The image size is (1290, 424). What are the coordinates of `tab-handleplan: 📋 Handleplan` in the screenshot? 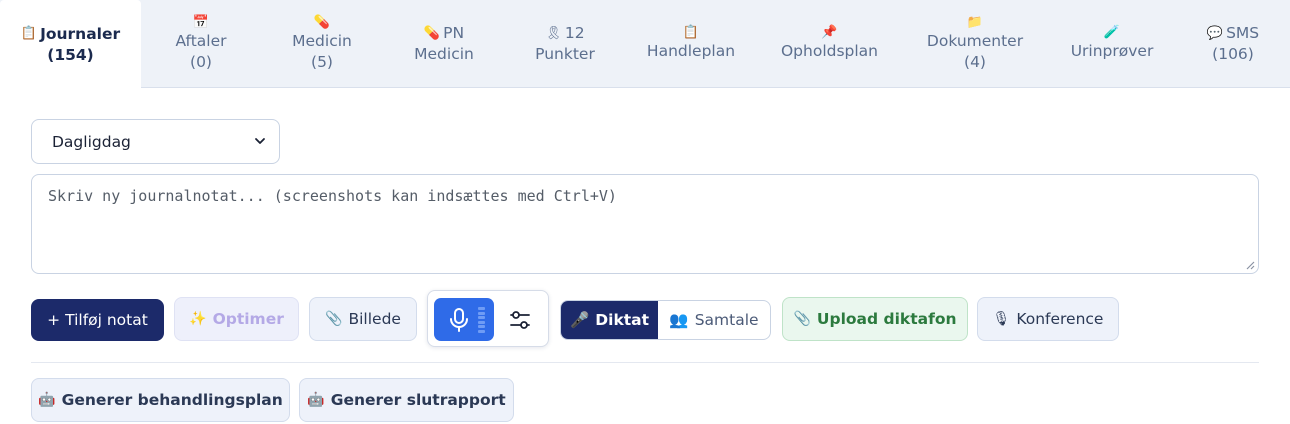 It's located at (691, 44).